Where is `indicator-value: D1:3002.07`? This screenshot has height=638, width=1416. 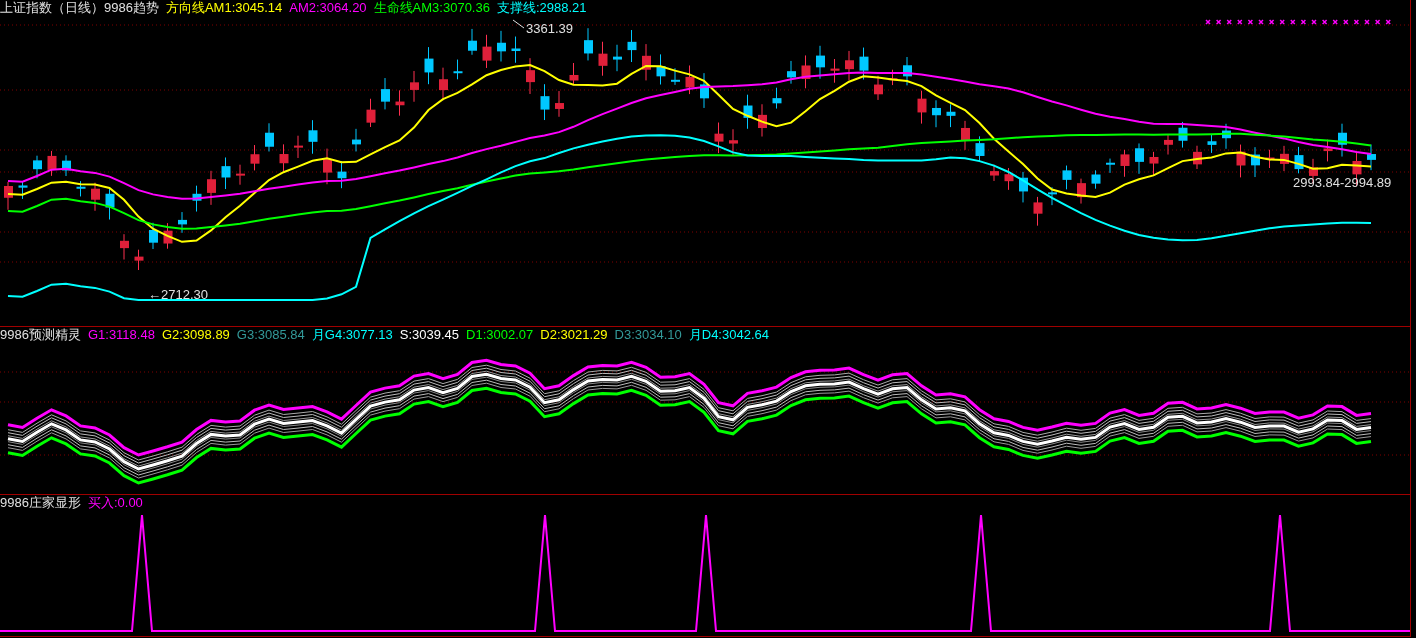
indicator-value: D1:3002.07 is located at coordinates (500, 335).